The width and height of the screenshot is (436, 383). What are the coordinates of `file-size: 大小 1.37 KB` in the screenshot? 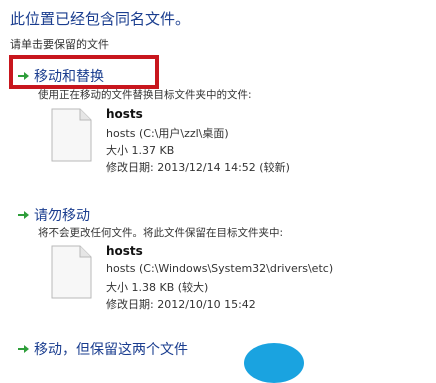 It's located at (140, 150).